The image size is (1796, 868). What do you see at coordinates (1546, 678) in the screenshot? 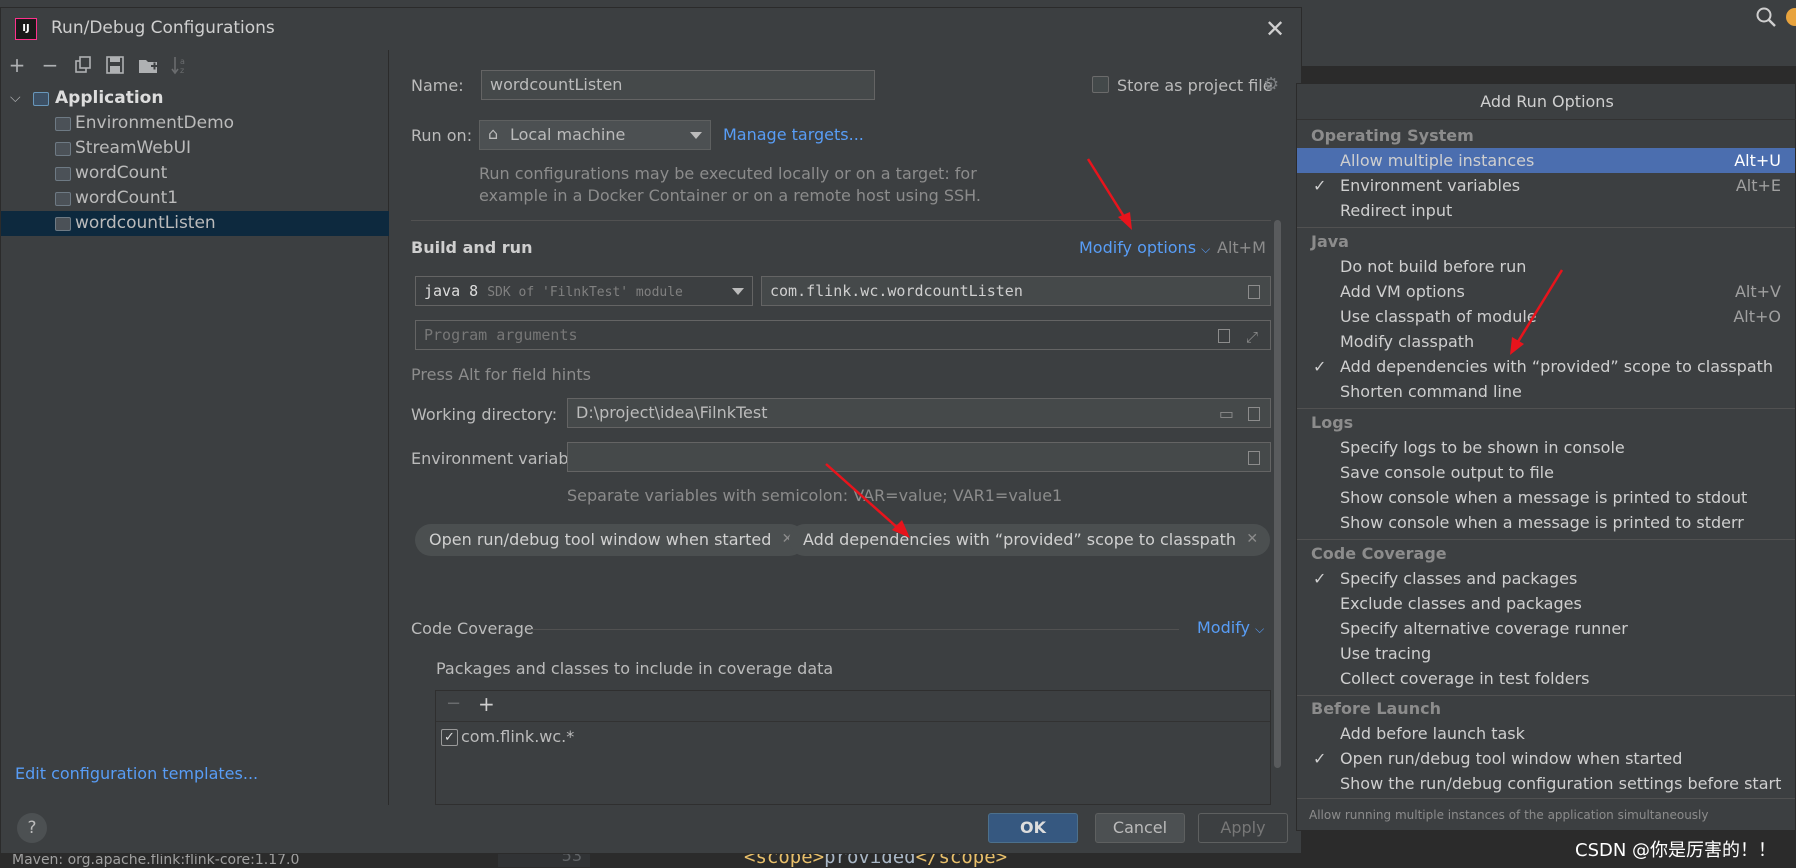
I see `option-collect-coverage-test-folders: Collect coverage in test folders` at bounding box center [1546, 678].